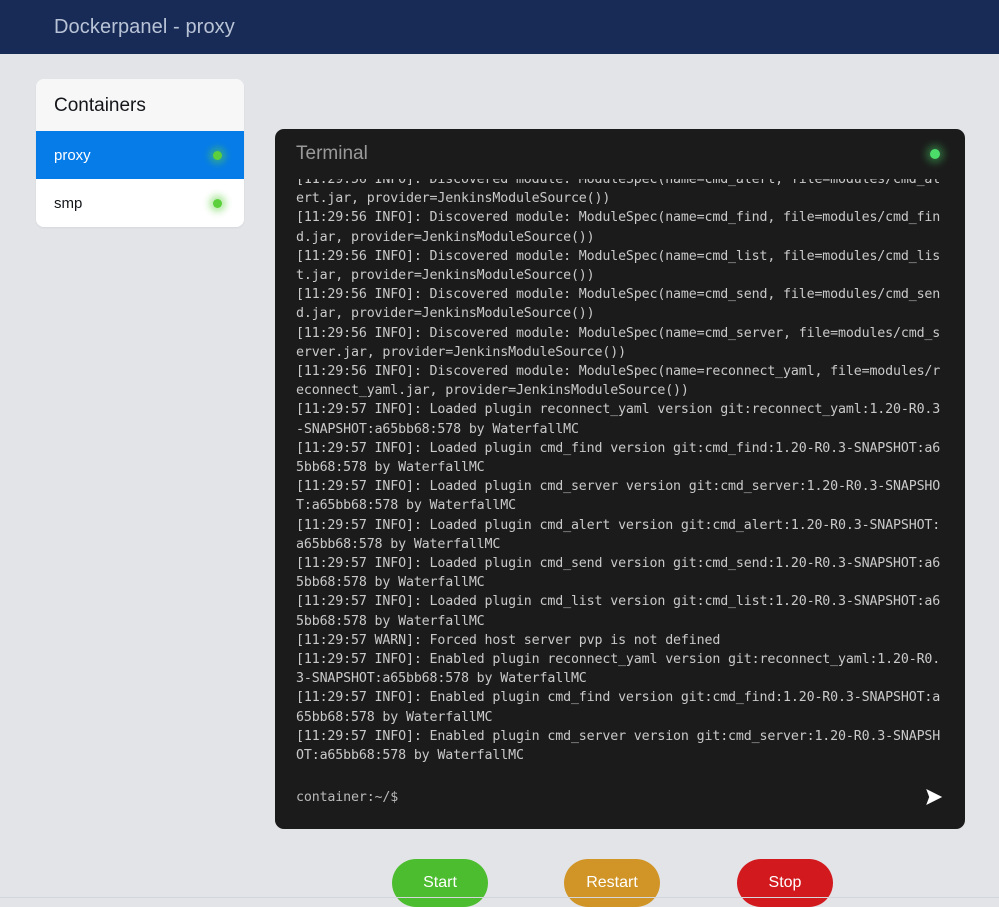 Image resolution: width=999 pixels, height=907 pixels. I want to click on start-button: Start, so click(440, 883).